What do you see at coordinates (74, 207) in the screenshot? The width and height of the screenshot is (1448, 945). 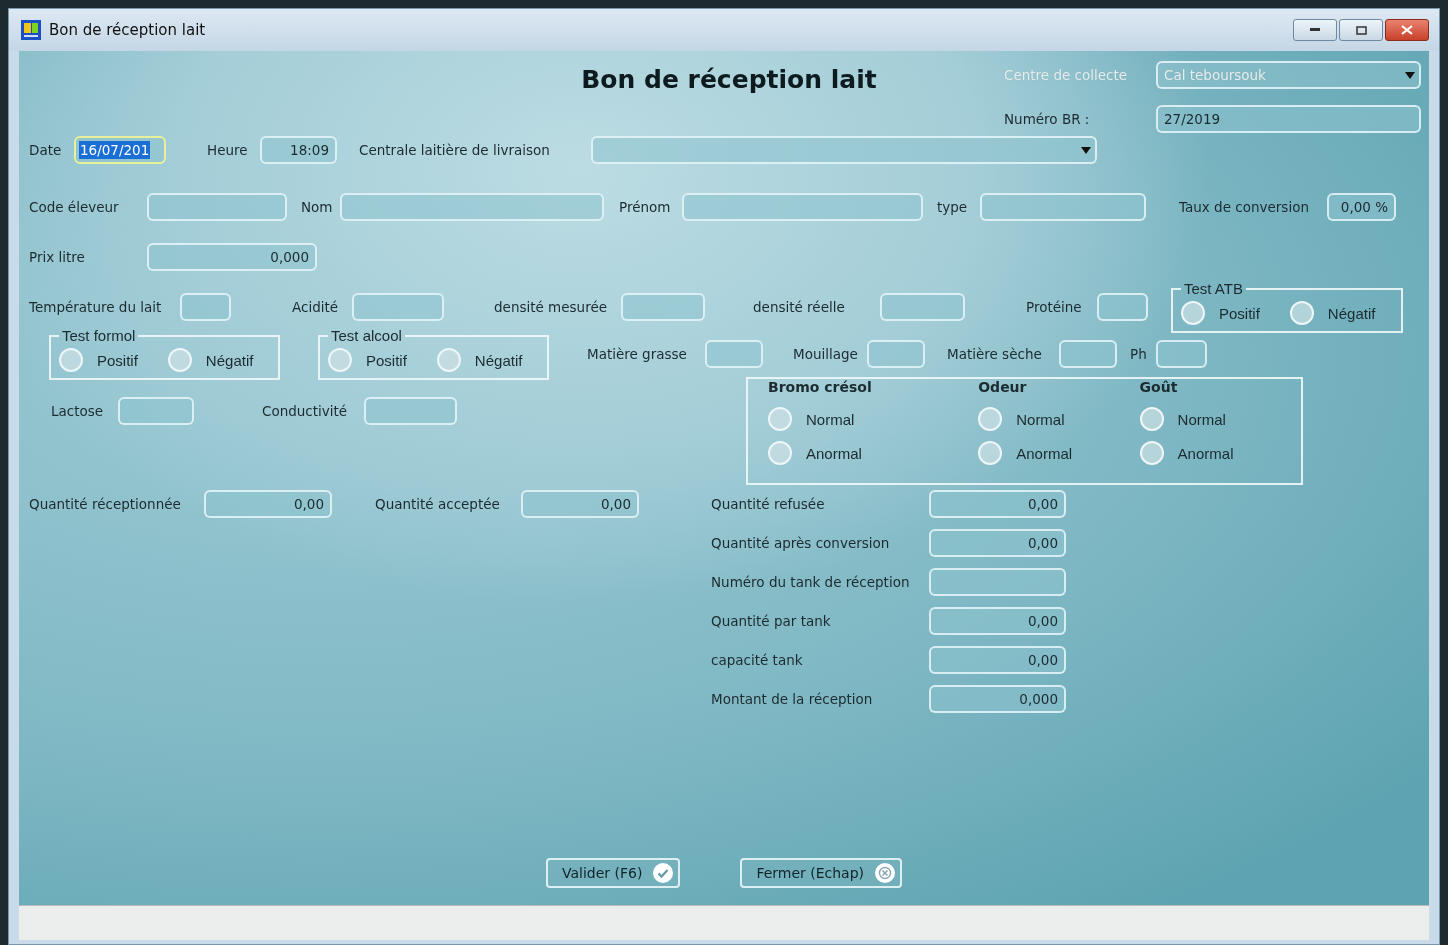 I see `field-label: Code éleveur` at bounding box center [74, 207].